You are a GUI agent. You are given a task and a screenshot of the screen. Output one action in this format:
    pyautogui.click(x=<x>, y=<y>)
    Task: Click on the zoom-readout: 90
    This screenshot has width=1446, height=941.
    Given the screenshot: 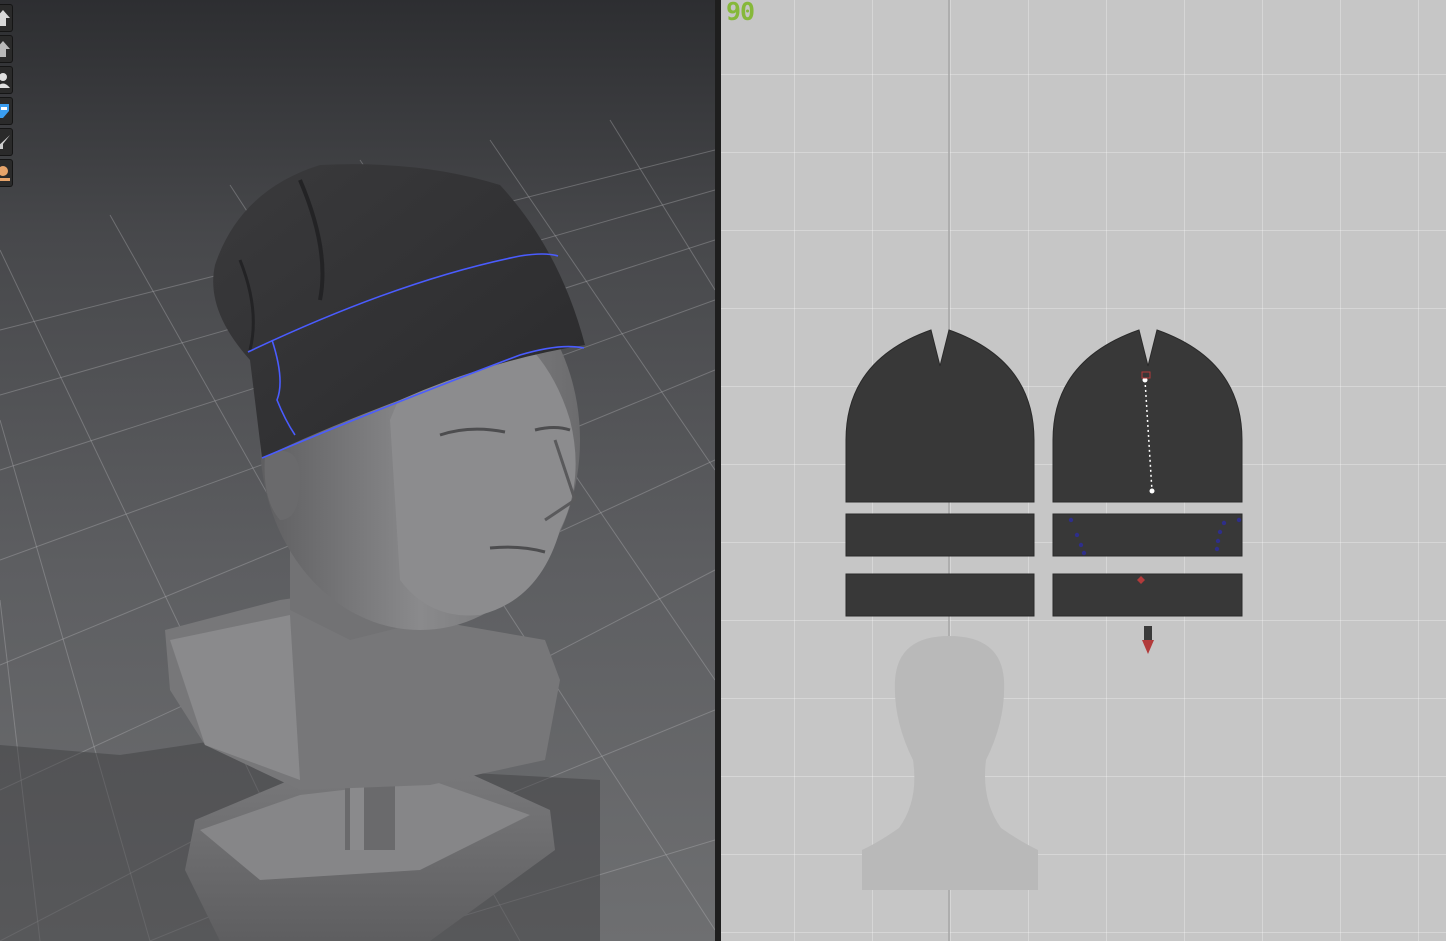 What is the action you would take?
    pyautogui.click(x=740, y=13)
    